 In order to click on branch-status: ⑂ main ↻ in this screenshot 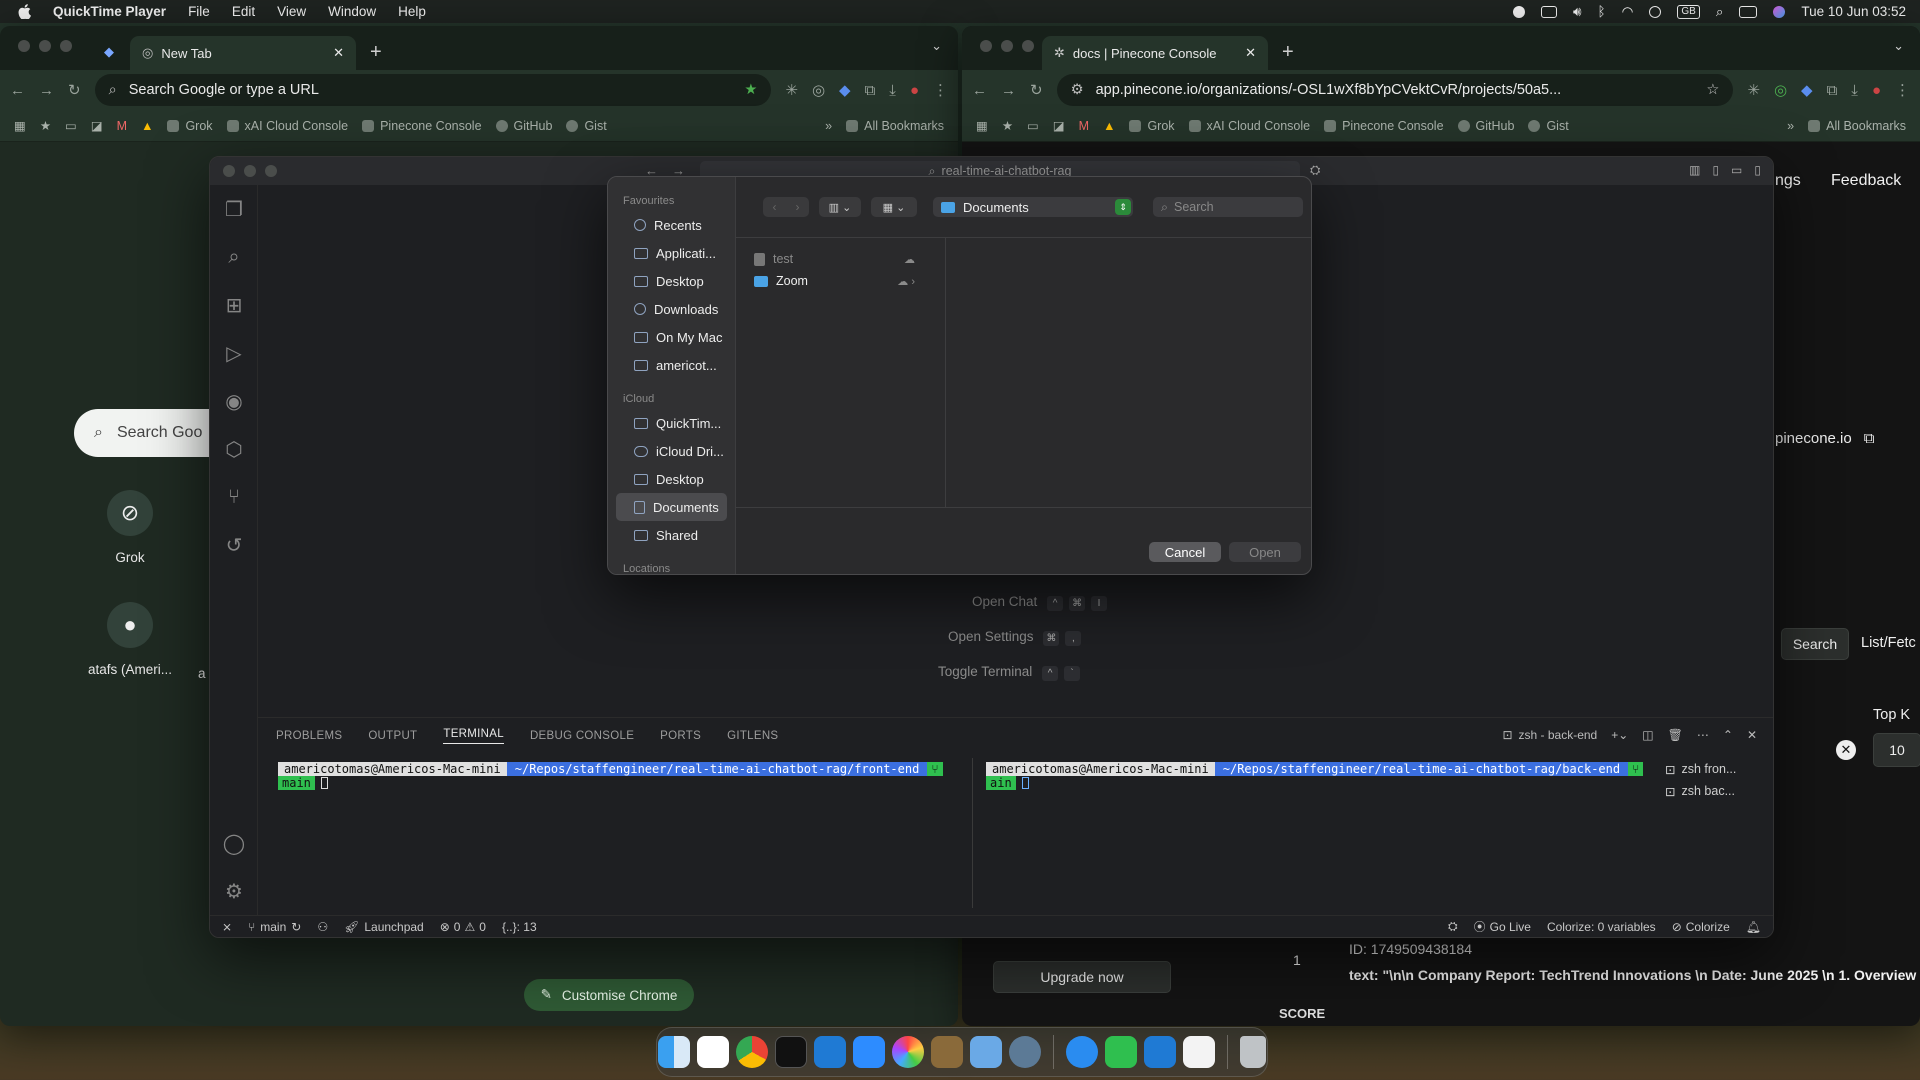, I will do `click(274, 927)`.